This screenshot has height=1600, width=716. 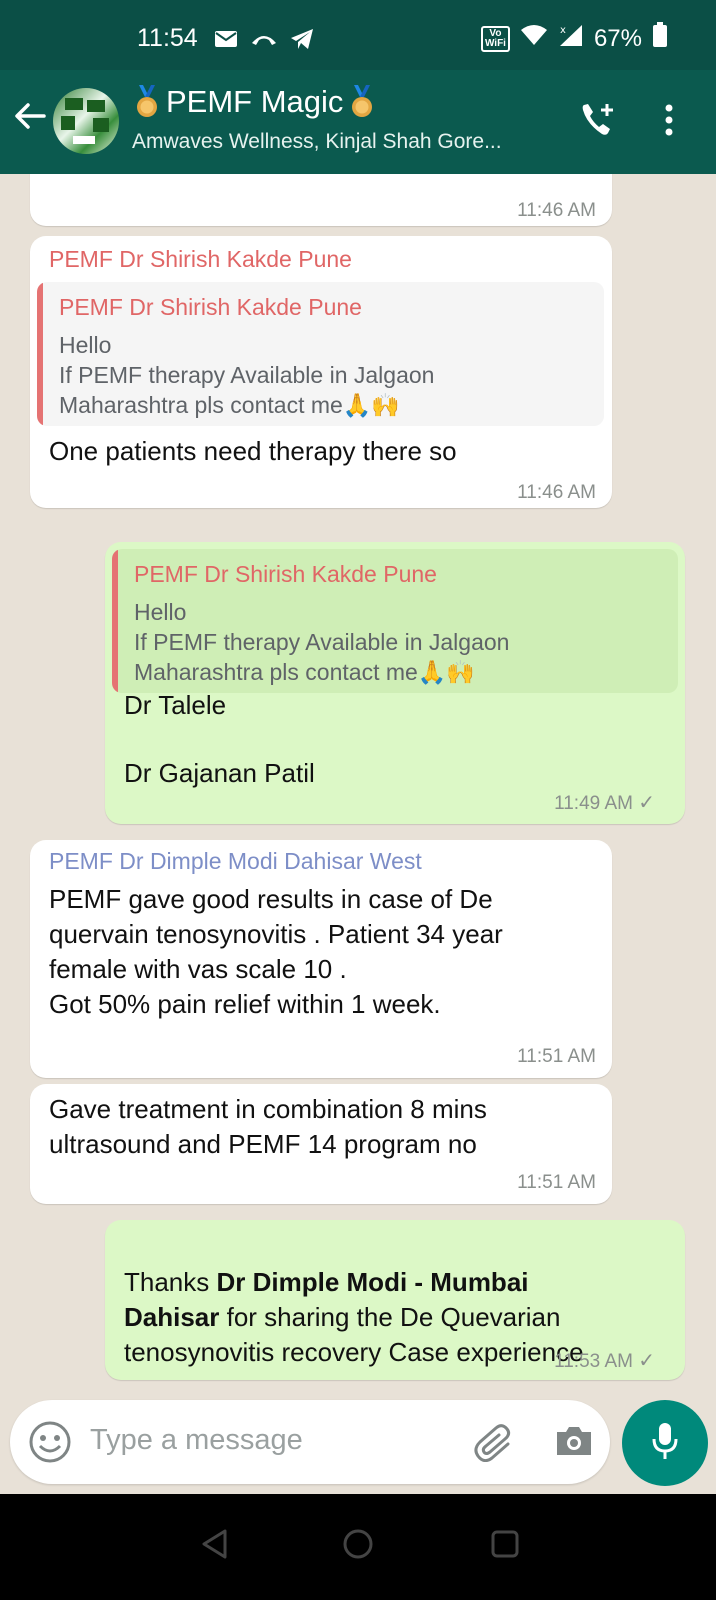 I want to click on emoji-icon, so click(x=50, y=1444).